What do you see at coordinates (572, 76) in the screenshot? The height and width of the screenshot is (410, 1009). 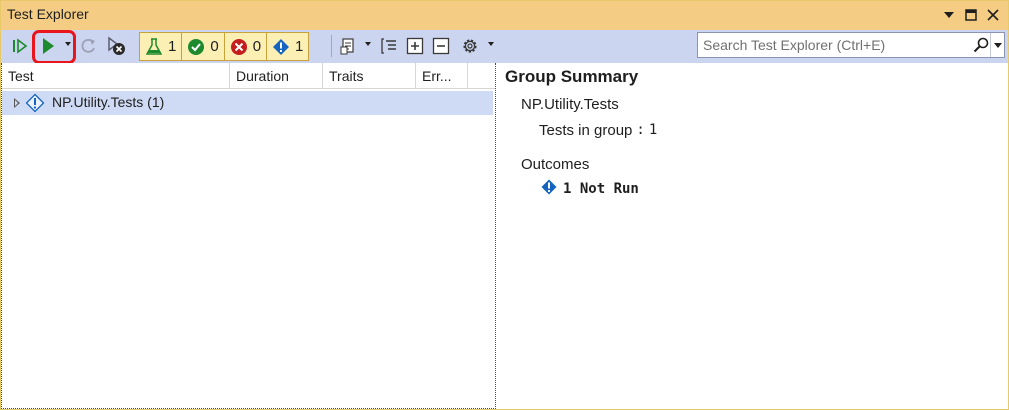 I see `summary-title: Group Summary` at bounding box center [572, 76].